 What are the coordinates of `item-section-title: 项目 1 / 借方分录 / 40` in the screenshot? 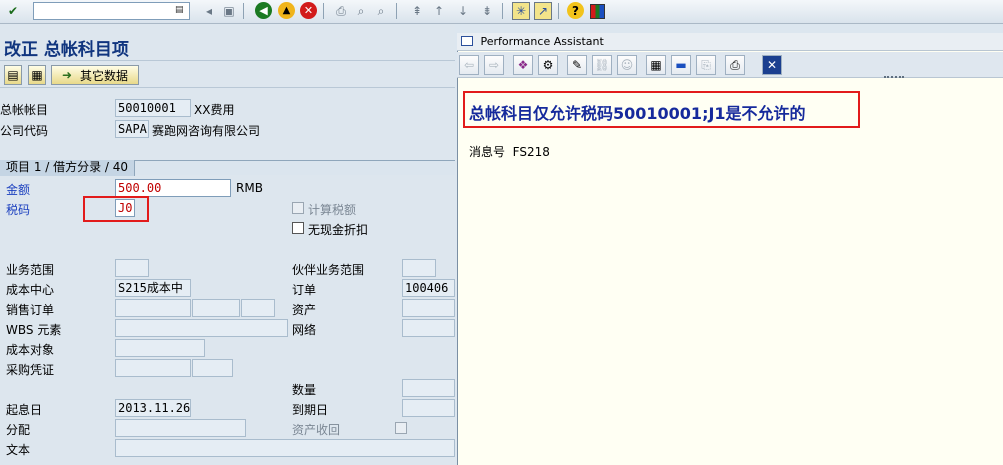 It's located at (68, 168).